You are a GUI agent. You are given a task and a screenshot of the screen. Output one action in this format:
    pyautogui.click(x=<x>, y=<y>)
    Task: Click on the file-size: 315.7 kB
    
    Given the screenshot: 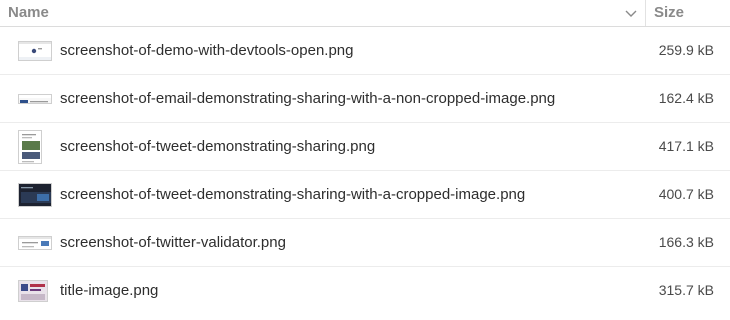 What is the action you would take?
    pyautogui.click(x=686, y=290)
    